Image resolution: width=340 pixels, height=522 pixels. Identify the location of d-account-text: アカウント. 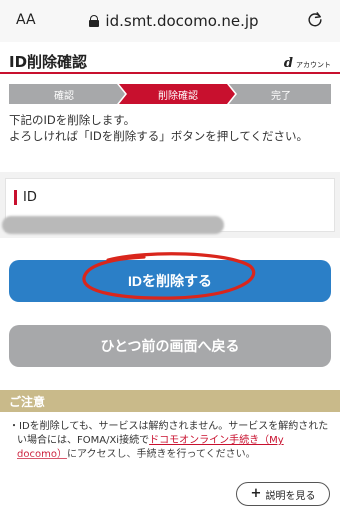
(313, 65).